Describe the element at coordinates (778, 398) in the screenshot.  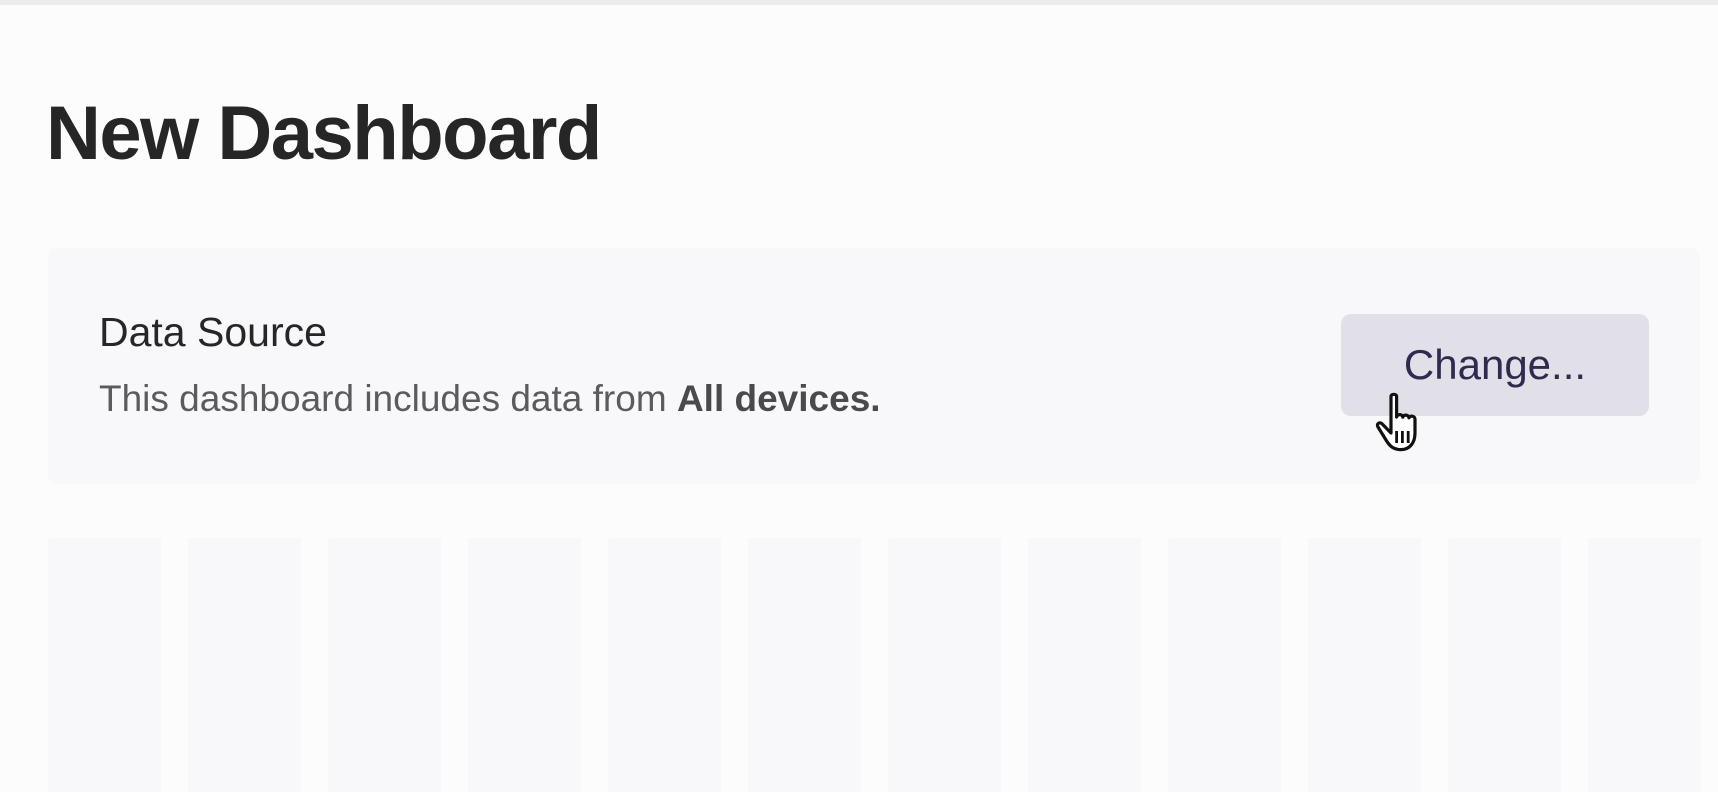
I see `data-source-value: All devices.` at that location.